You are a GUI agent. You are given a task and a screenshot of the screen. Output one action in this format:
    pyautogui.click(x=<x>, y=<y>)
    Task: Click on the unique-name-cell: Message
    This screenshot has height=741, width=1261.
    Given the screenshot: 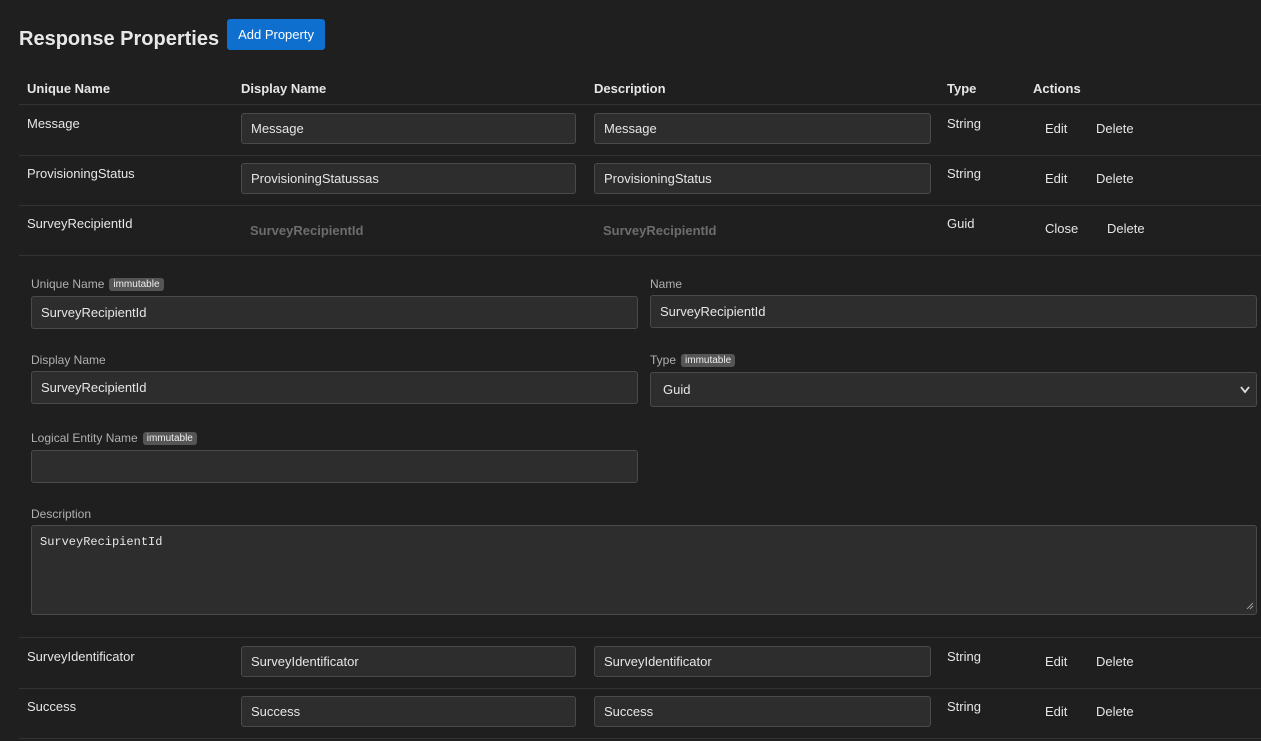 What is the action you would take?
    pyautogui.click(x=53, y=123)
    